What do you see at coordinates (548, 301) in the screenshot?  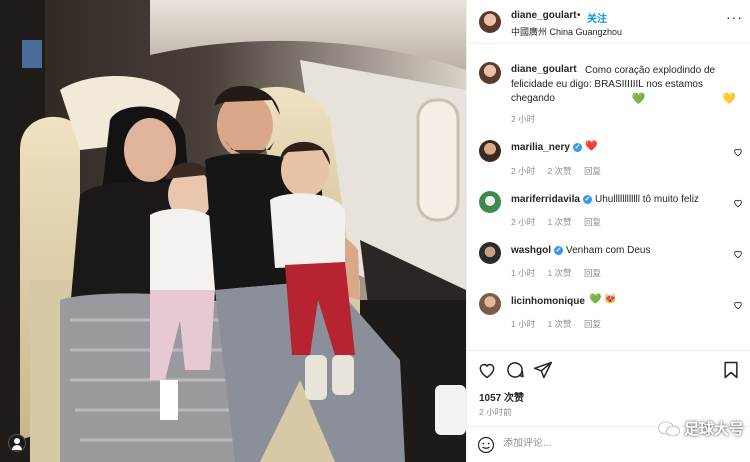 I see `comment-username: licinhomonique` at bounding box center [548, 301].